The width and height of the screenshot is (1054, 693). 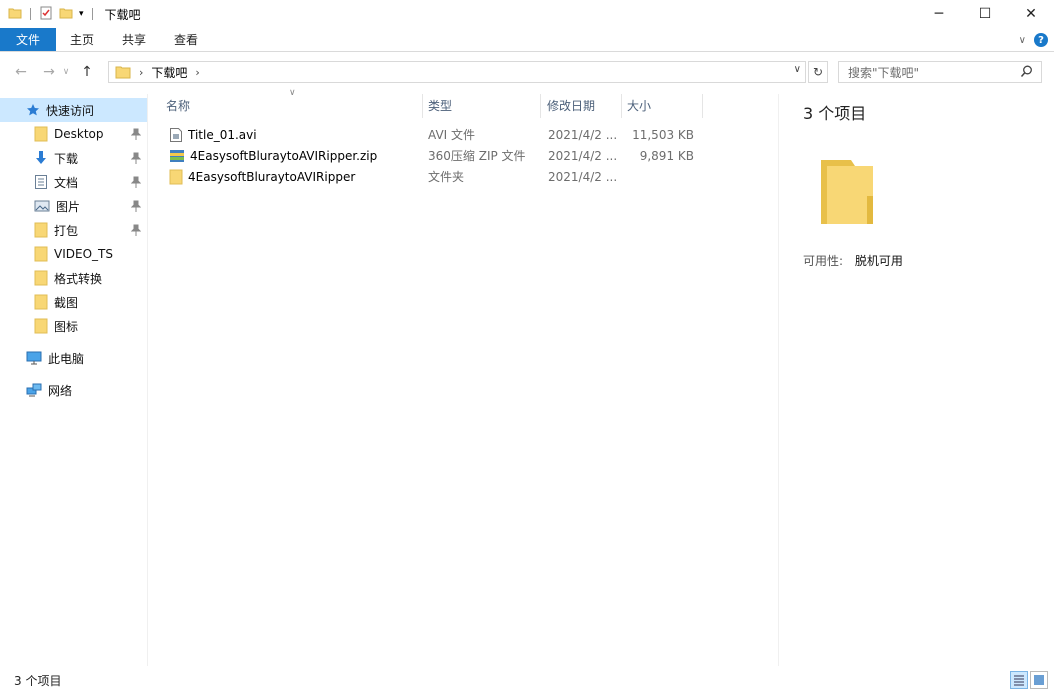 What do you see at coordinates (985, 14) in the screenshot?
I see `maximize-button: ☐` at bounding box center [985, 14].